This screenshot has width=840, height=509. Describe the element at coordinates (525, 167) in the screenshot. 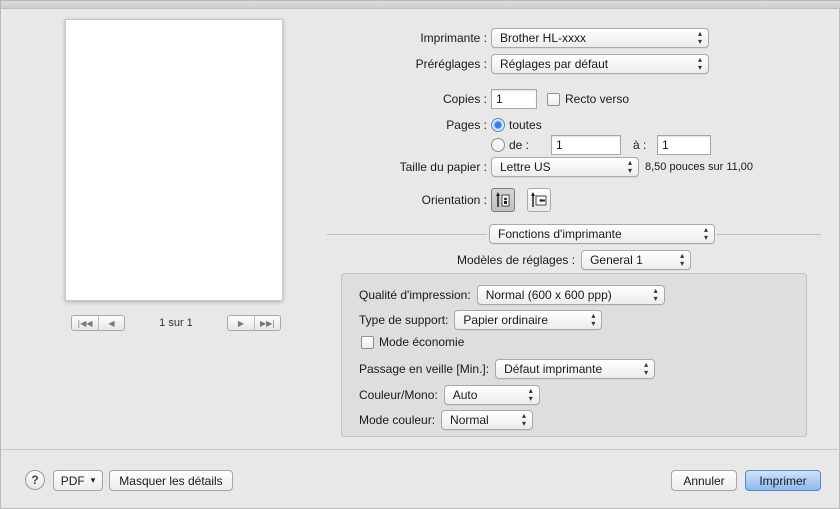

I see `paper-size-value: Lettre US` at that location.